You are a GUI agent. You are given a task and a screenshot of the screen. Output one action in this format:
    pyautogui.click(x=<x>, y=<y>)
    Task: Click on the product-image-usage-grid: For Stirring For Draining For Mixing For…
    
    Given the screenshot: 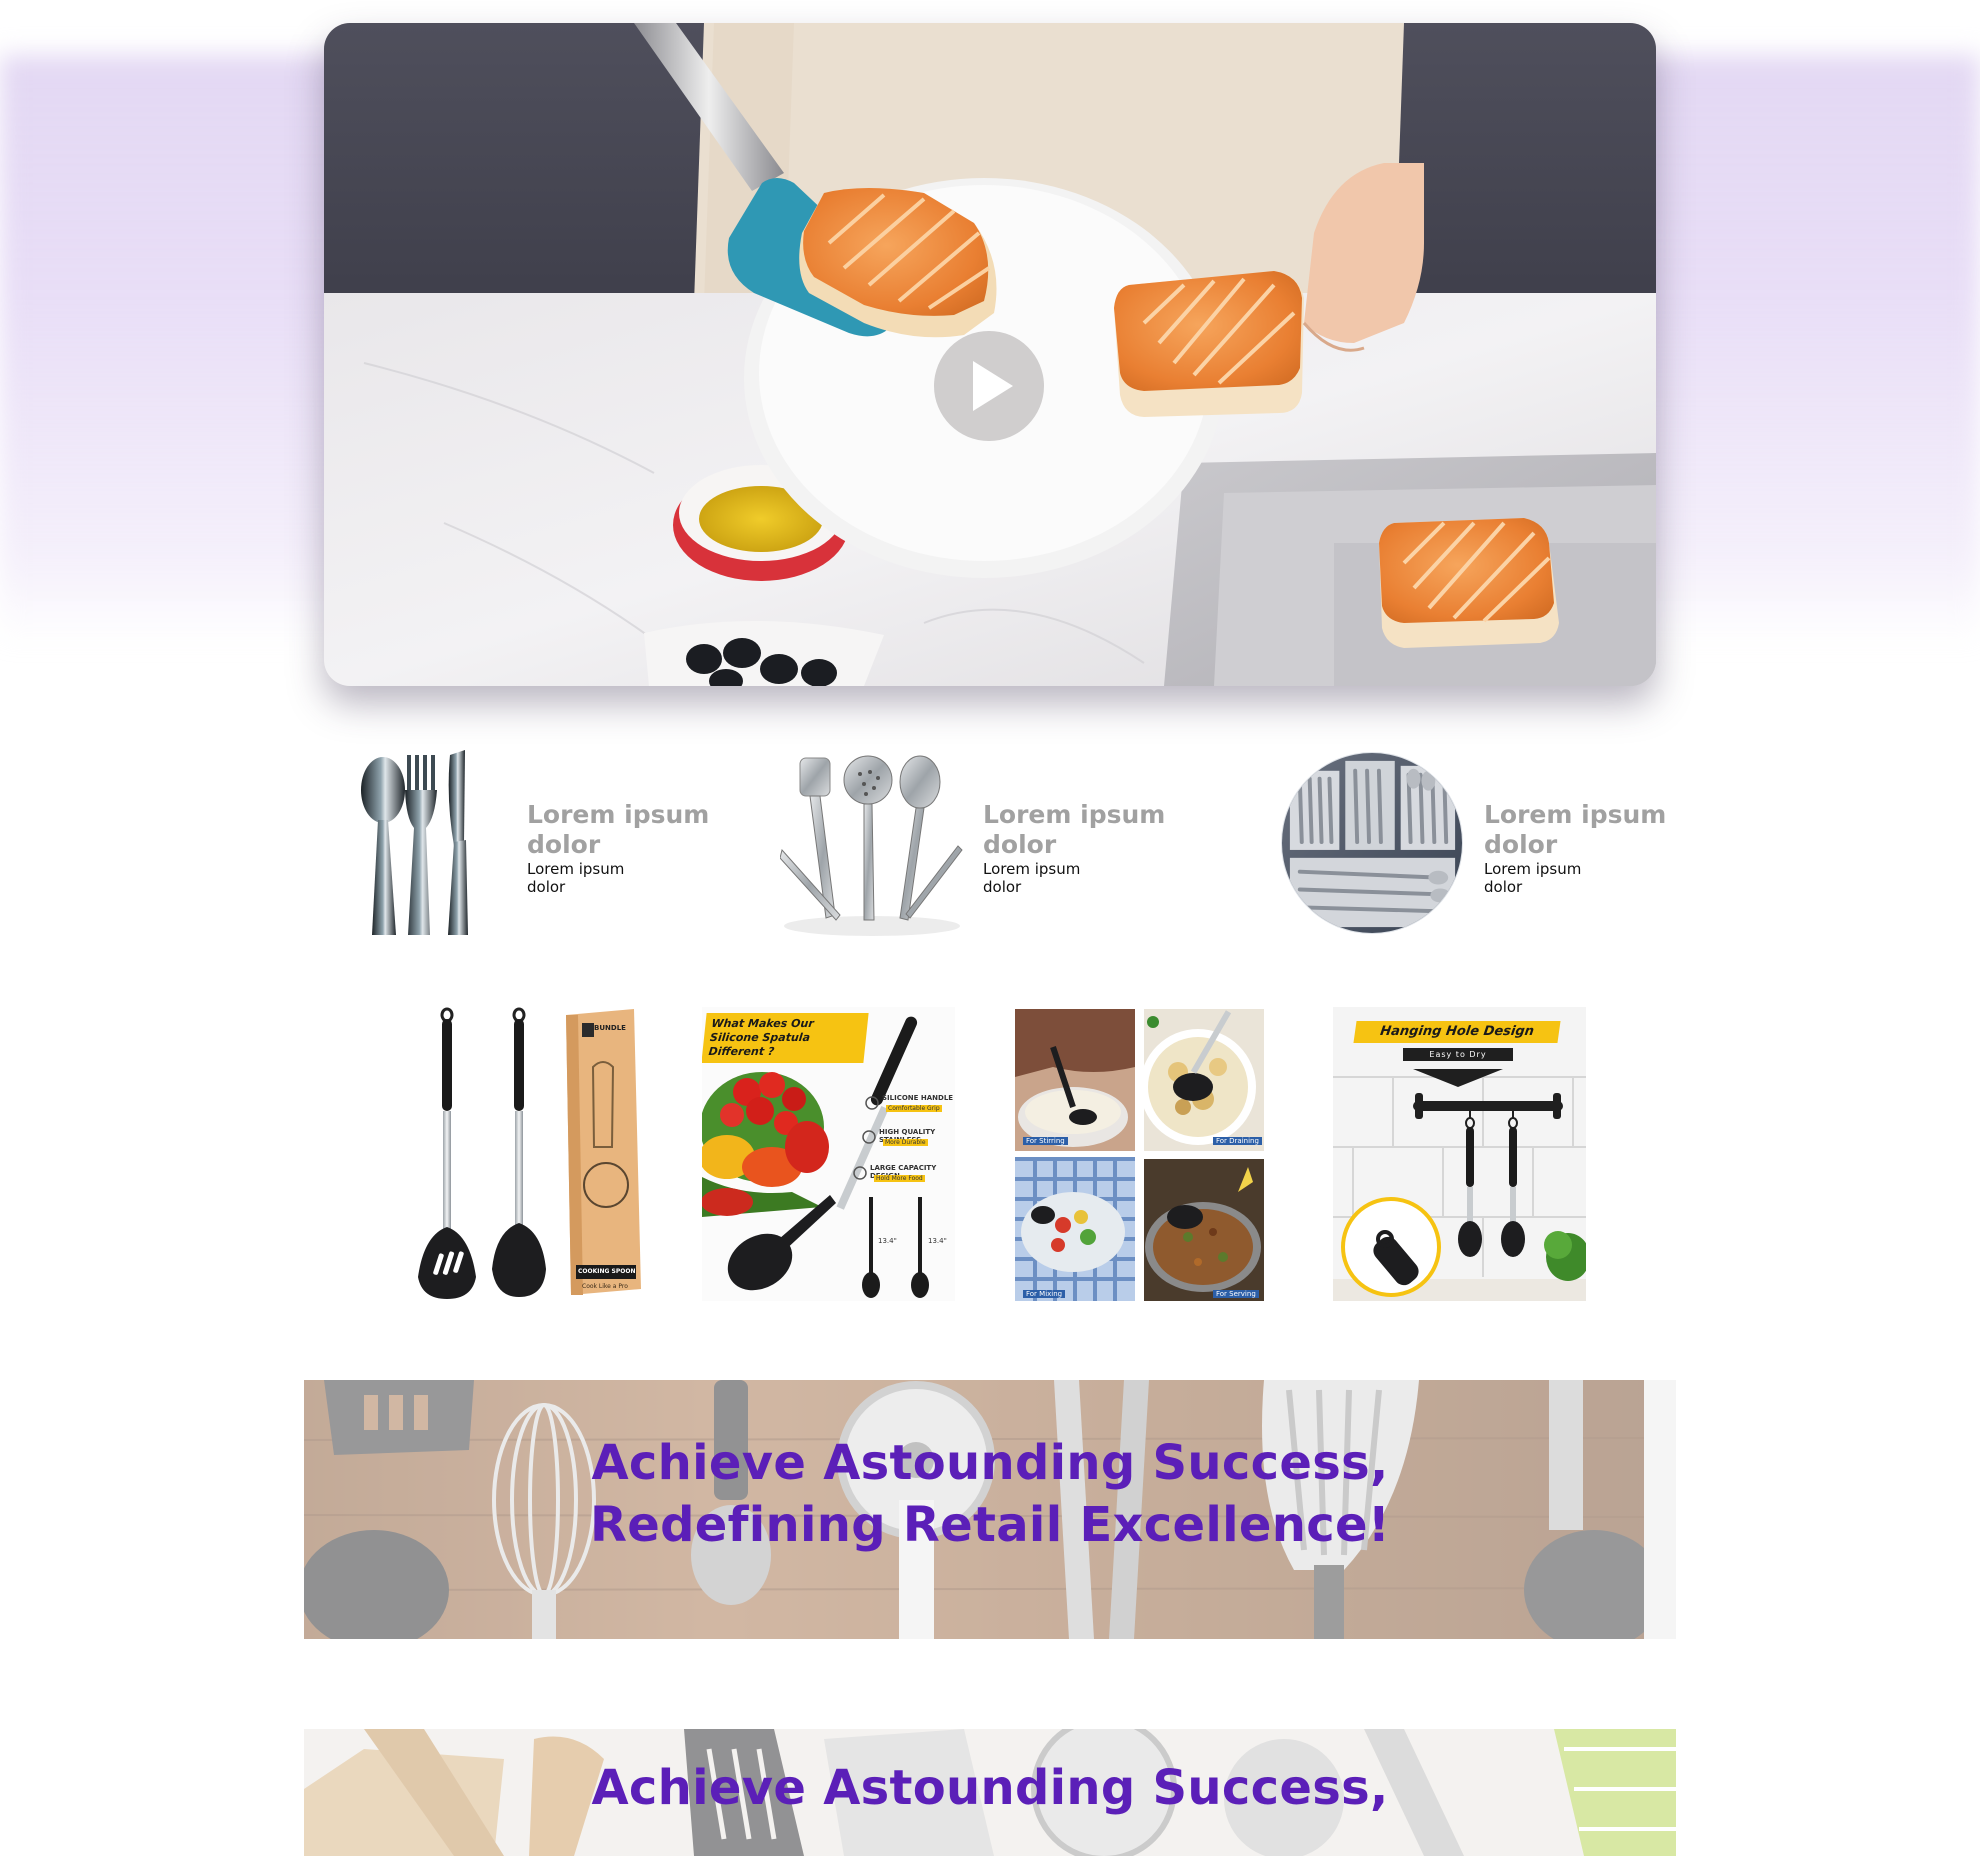 What is the action you would take?
    pyautogui.click(x=1139, y=1154)
    